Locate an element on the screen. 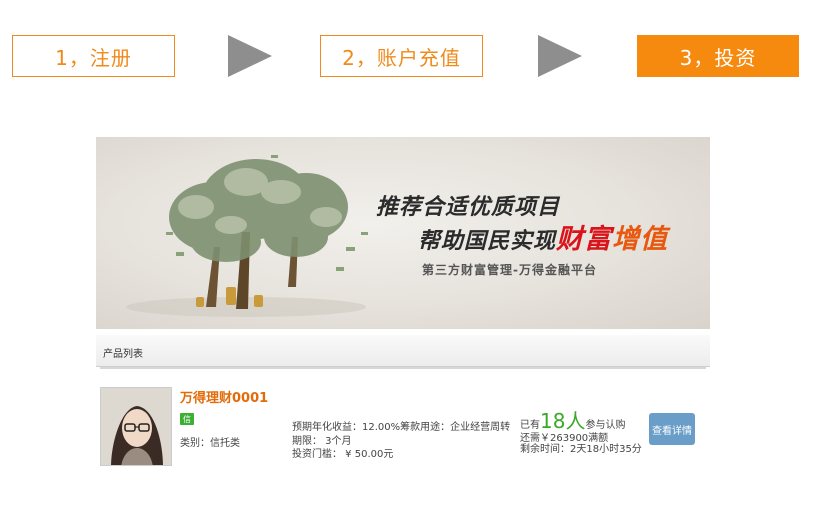 Image resolution: width=817 pixels, height=507 pixels. step-invest-label: 3，投资 is located at coordinates (718, 57).